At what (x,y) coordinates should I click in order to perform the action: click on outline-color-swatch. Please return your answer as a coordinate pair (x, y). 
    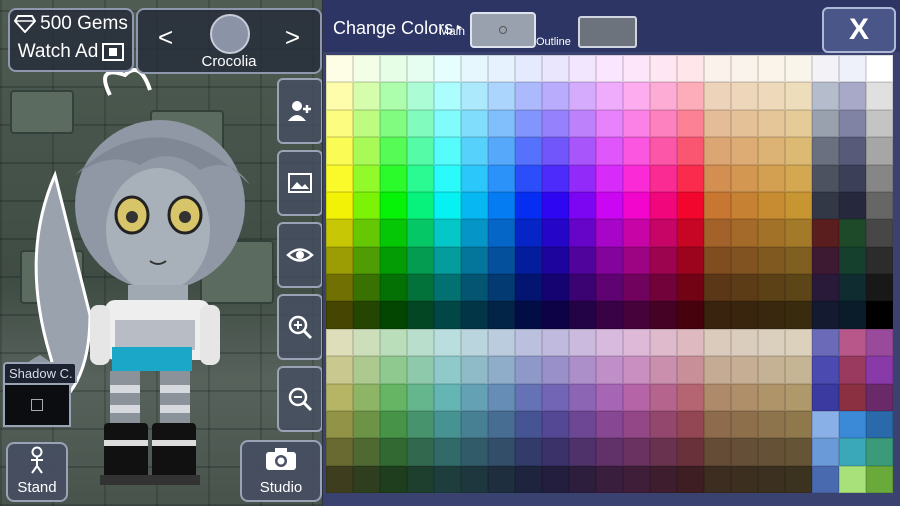
    Looking at the image, I should click on (607, 32).